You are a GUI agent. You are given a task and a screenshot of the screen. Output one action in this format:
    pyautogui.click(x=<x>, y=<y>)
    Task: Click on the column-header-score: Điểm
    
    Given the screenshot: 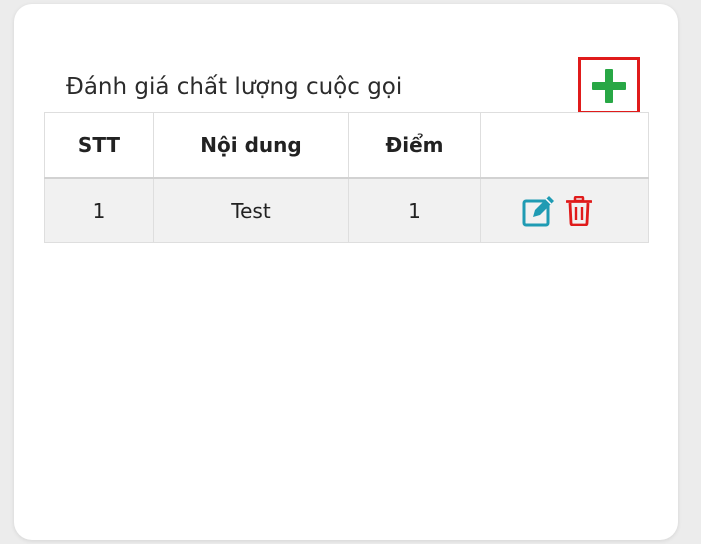 What is the action you would take?
    pyautogui.click(x=414, y=145)
    